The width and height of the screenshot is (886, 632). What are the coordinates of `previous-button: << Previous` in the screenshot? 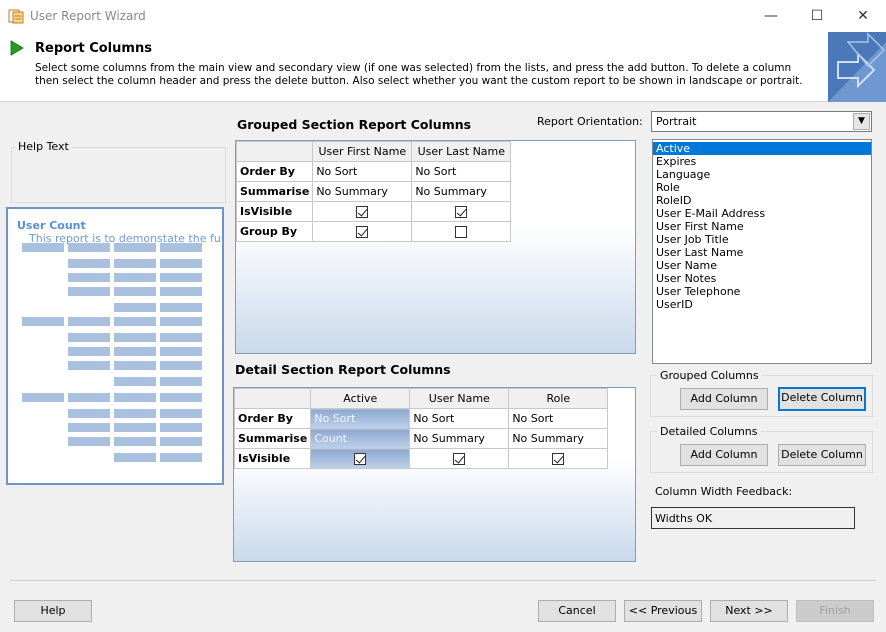 It's located at (663, 611).